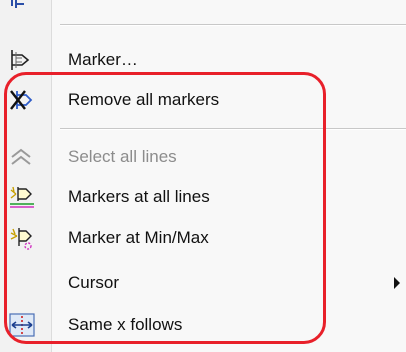 The image size is (406, 352). What do you see at coordinates (17, 4) in the screenshot?
I see `partial-icon` at bounding box center [17, 4].